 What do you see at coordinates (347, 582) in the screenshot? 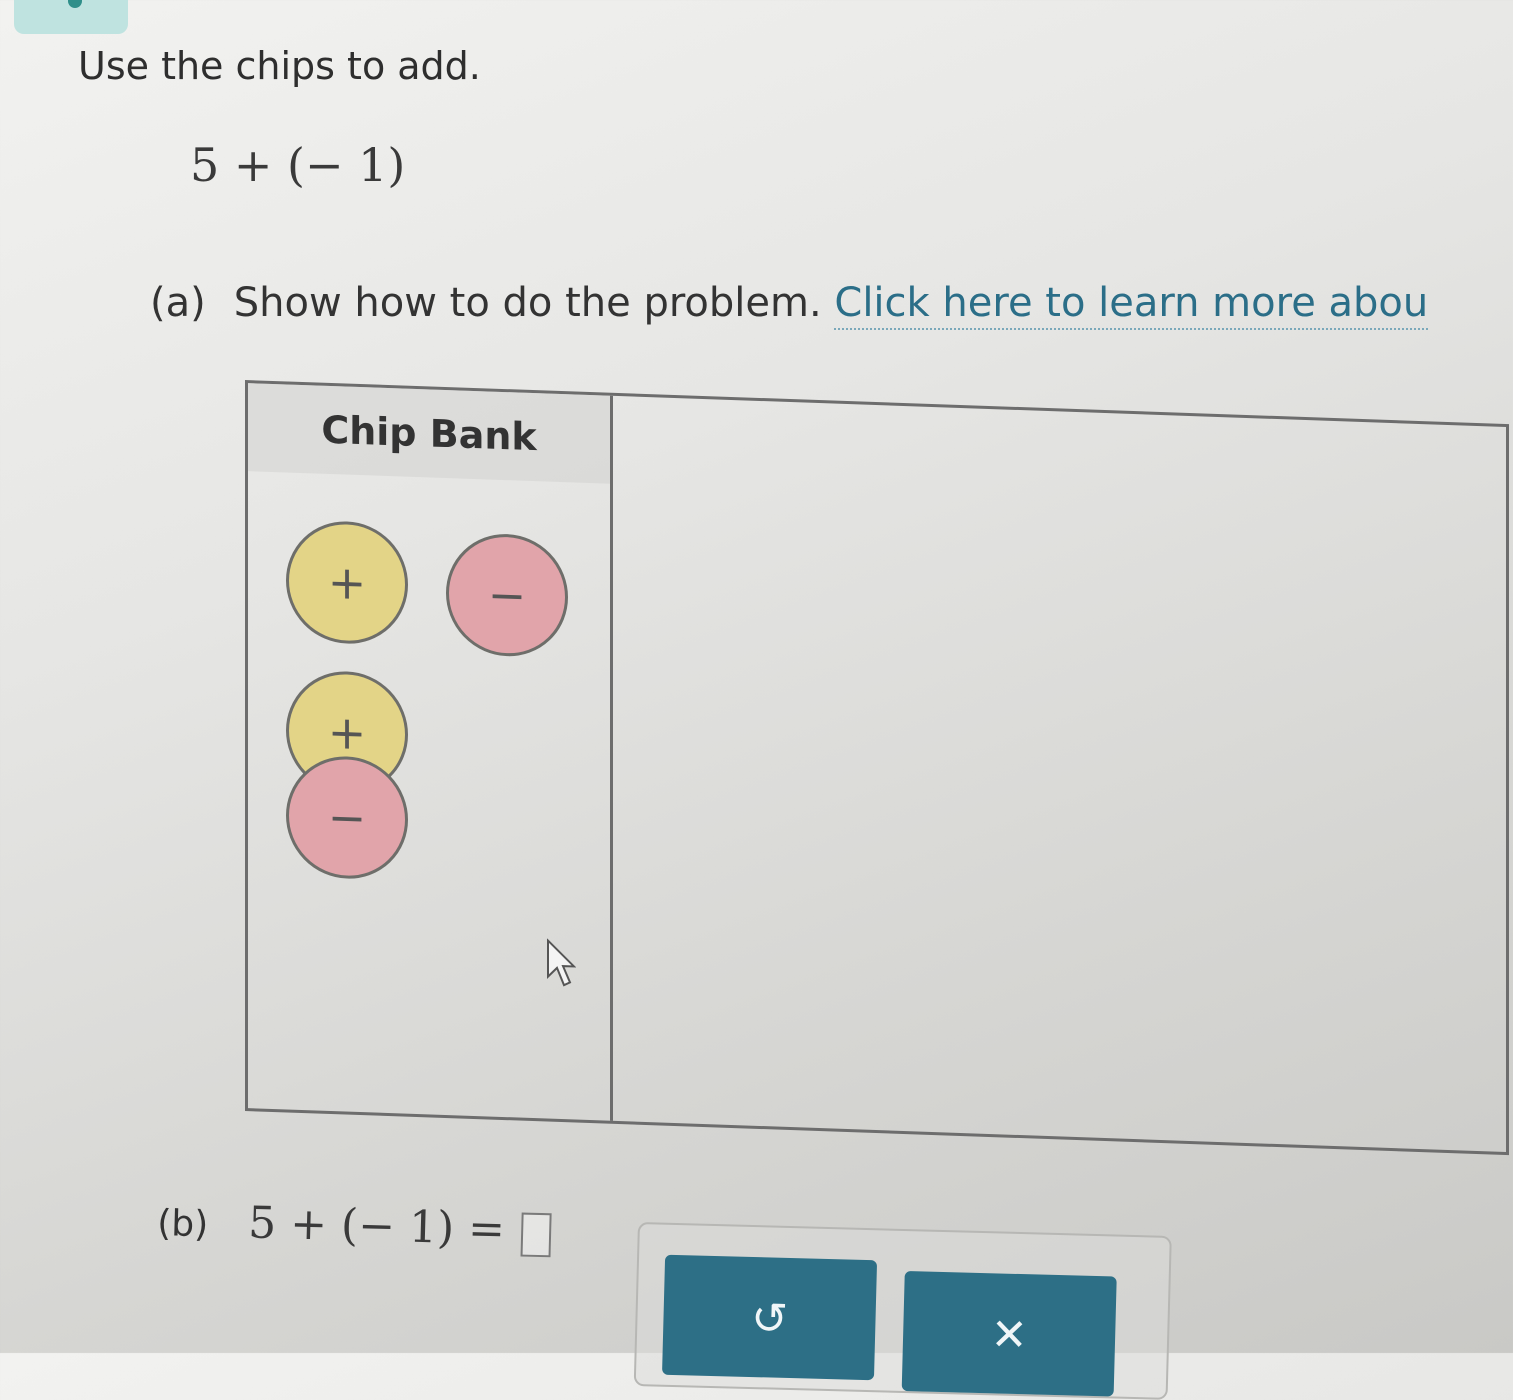
I see `positive-chip: +` at bounding box center [347, 582].